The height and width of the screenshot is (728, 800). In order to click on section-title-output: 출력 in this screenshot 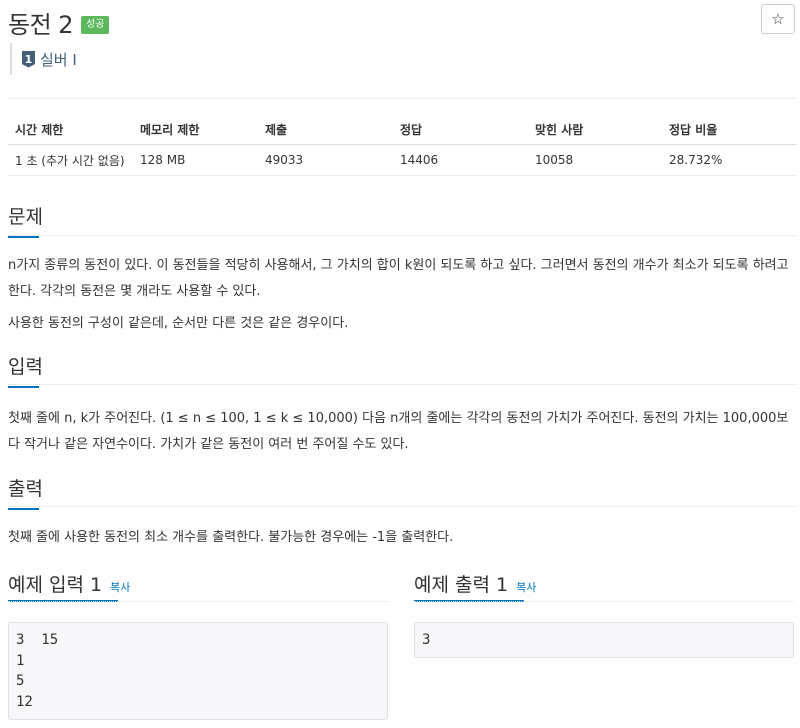, I will do `click(25, 492)`.